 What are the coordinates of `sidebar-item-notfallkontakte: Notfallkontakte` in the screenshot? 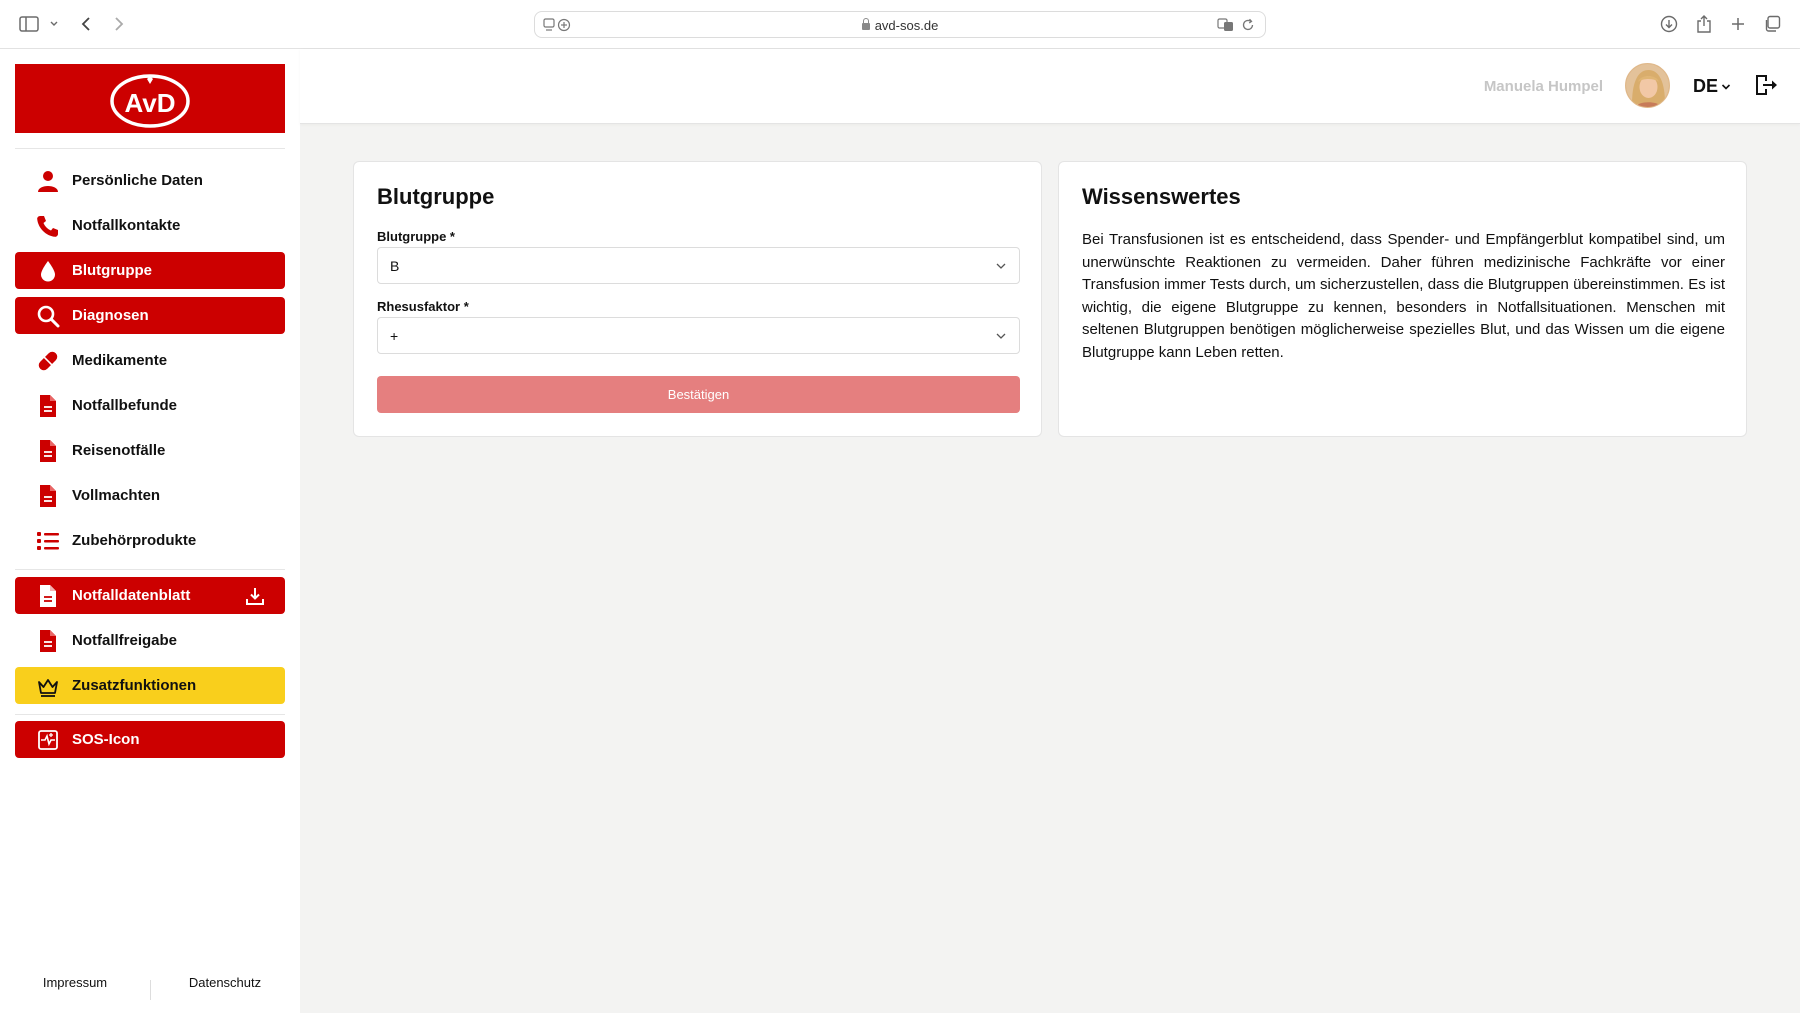 It's located at (150, 225).